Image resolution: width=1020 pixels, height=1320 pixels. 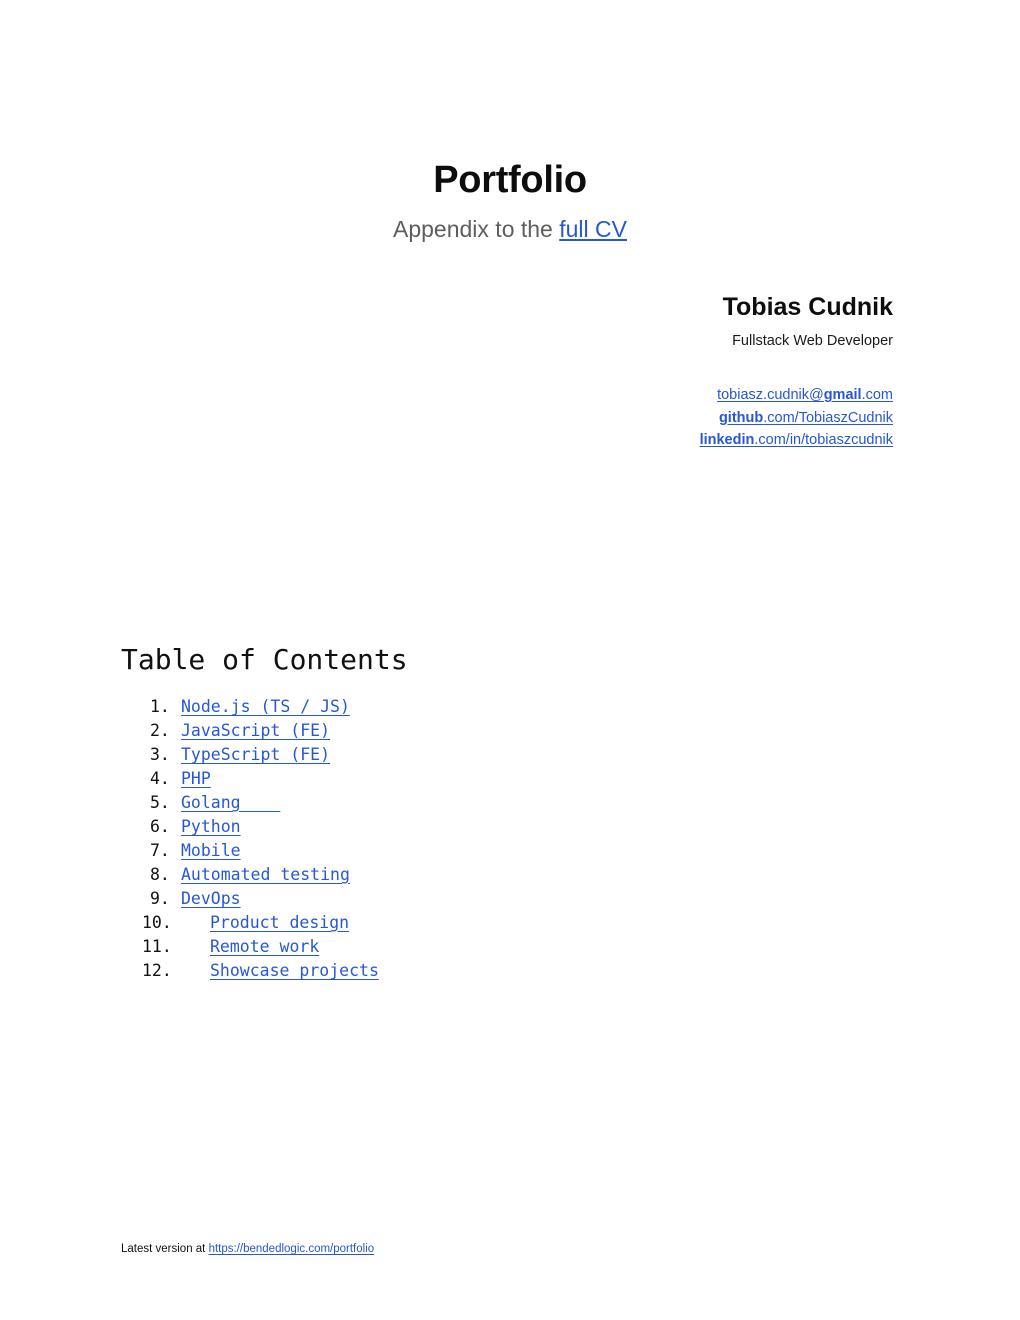 I want to click on toc-marker: 3., so click(x=160, y=754).